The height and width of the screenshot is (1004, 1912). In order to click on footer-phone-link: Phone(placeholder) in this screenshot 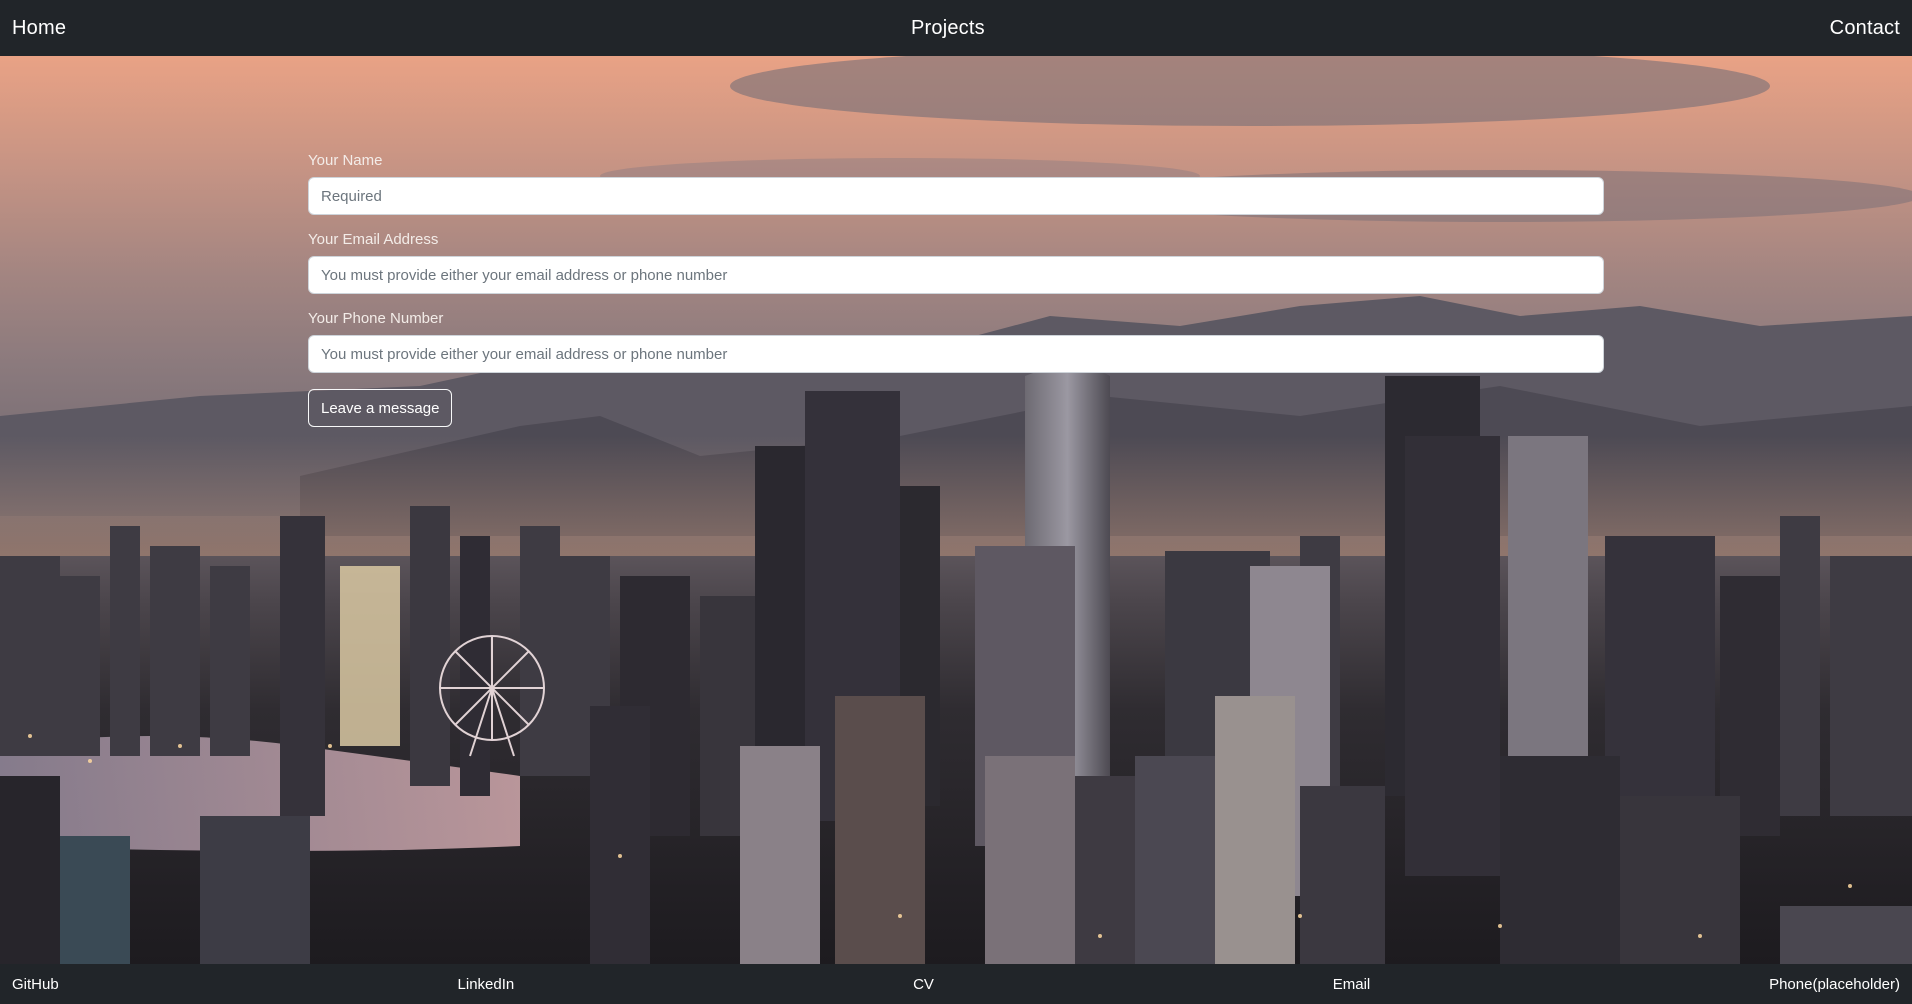, I will do `click(1834, 984)`.